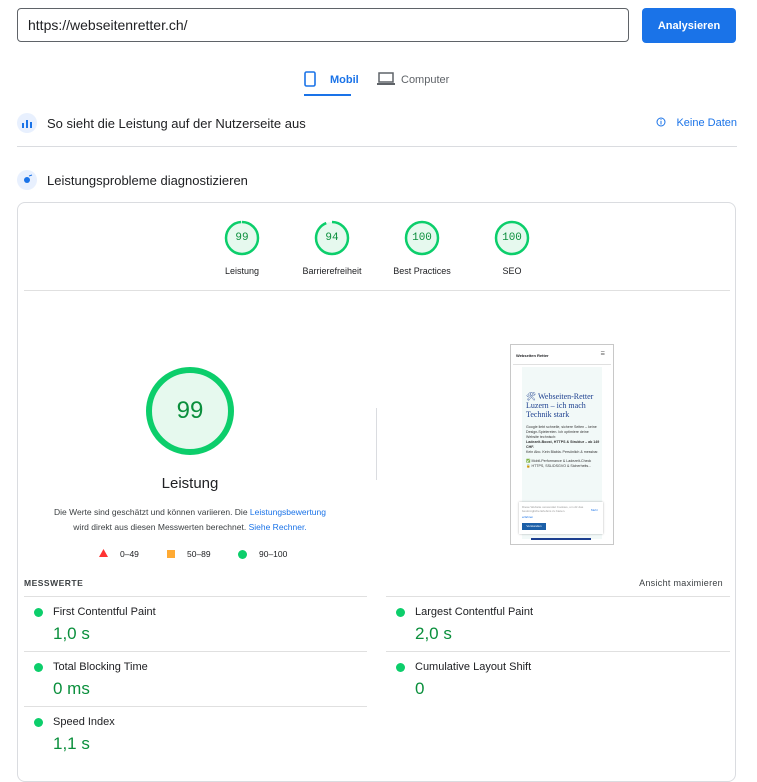 The width and height of the screenshot is (757, 782). Describe the element at coordinates (27, 180) in the screenshot. I see `lab-icon` at that location.